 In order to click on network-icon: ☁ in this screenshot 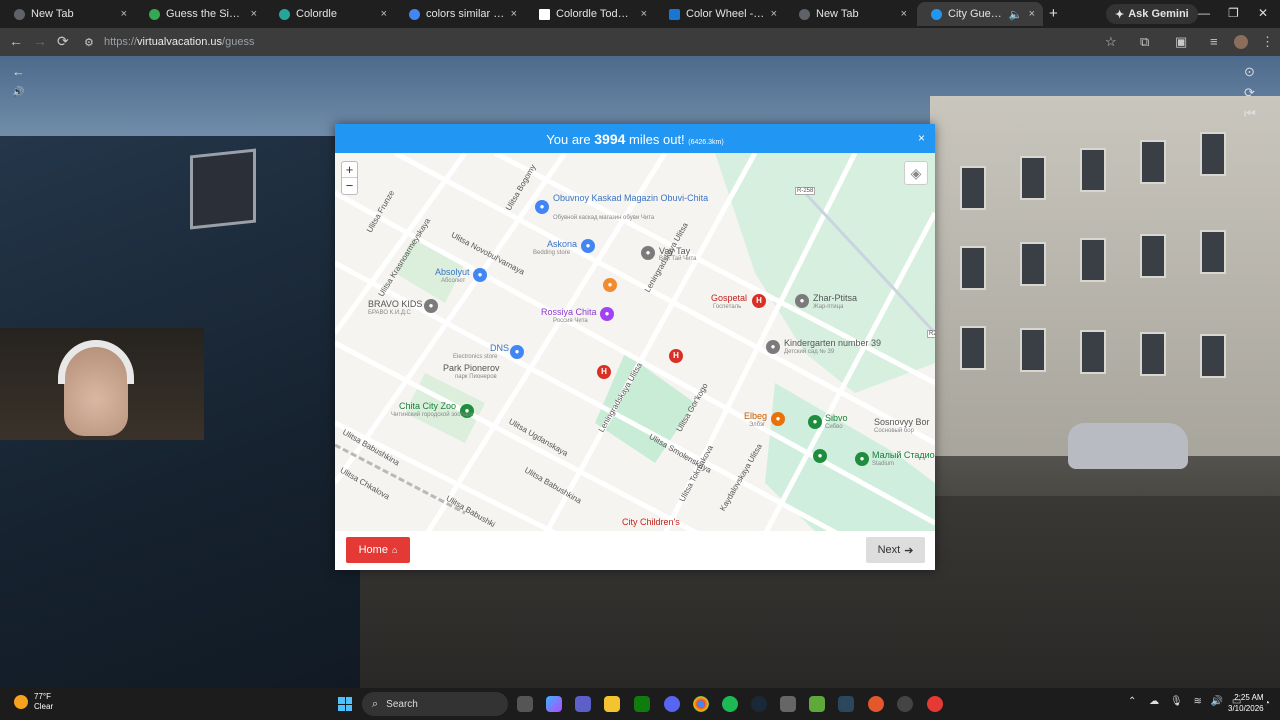, I will do `click(1154, 701)`.